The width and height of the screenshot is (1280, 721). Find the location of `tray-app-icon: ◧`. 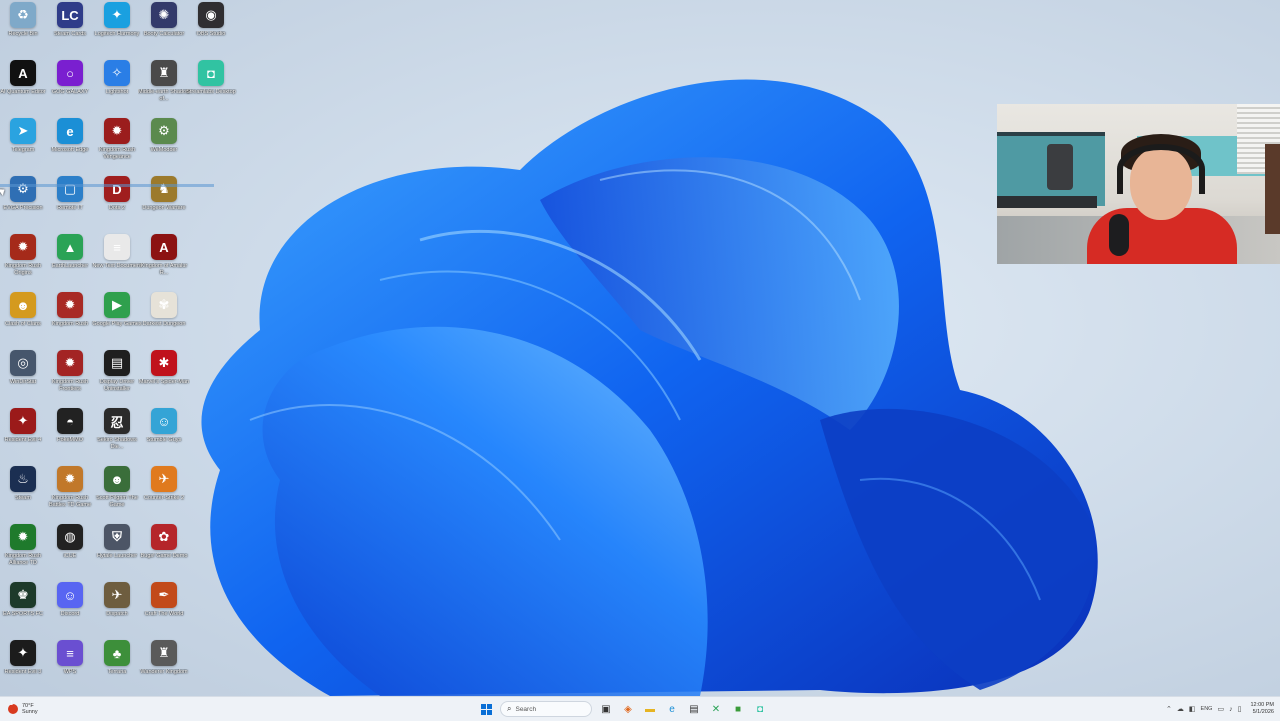

tray-app-icon: ◧ is located at coordinates (1192, 709).